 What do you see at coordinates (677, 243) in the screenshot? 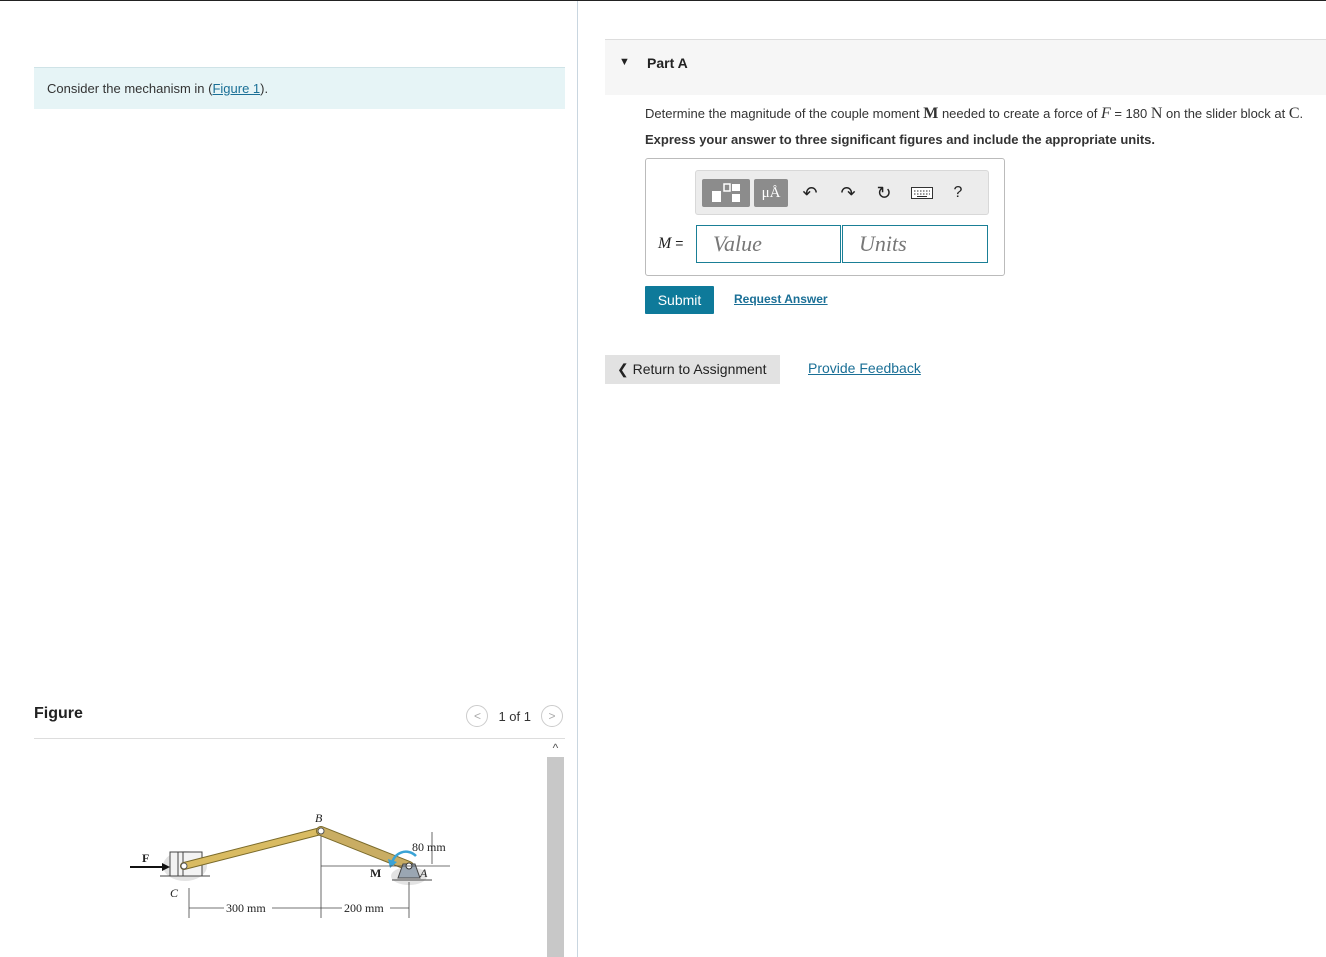
I see `answer-equals: =` at bounding box center [677, 243].